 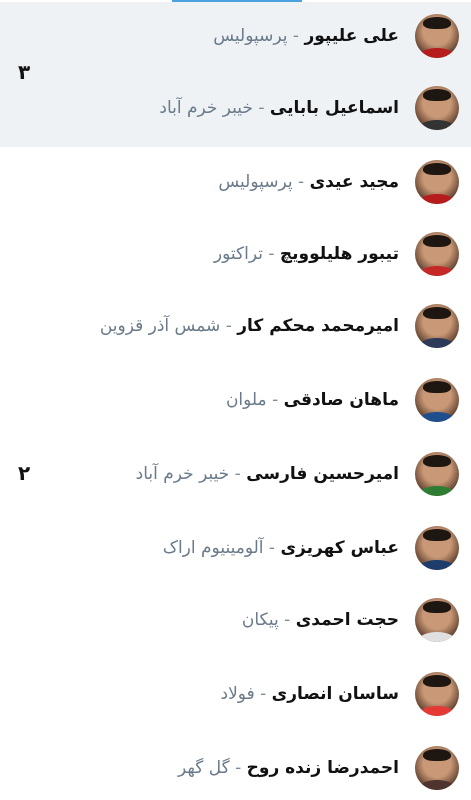 What do you see at coordinates (235, 326) in the screenshot?
I see `player-row: امیرمحمد محکم کار - شمس آذر قزوین` at bounding box center [235, 326].